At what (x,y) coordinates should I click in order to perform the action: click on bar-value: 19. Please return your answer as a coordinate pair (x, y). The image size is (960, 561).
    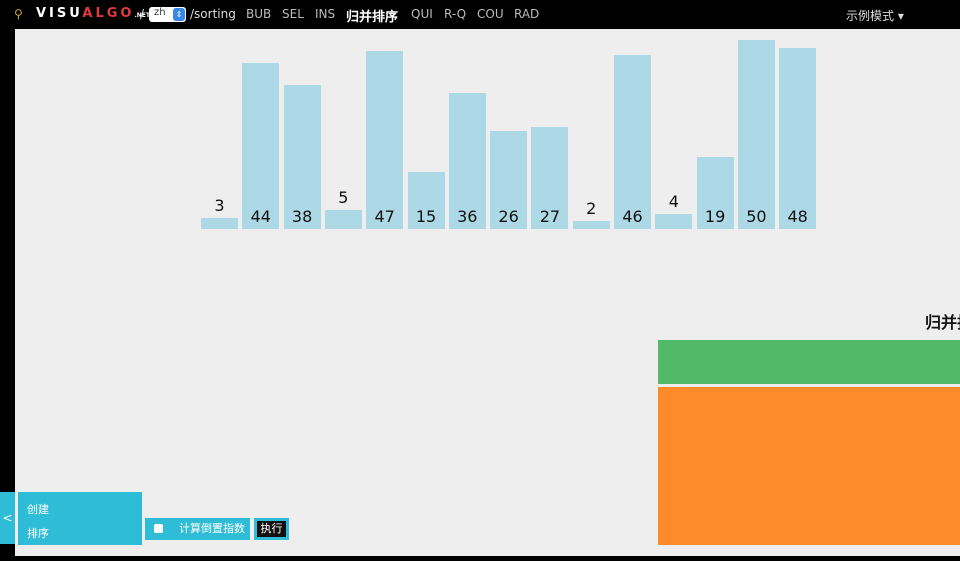
    Looking at the image, I should click on (715, 216).